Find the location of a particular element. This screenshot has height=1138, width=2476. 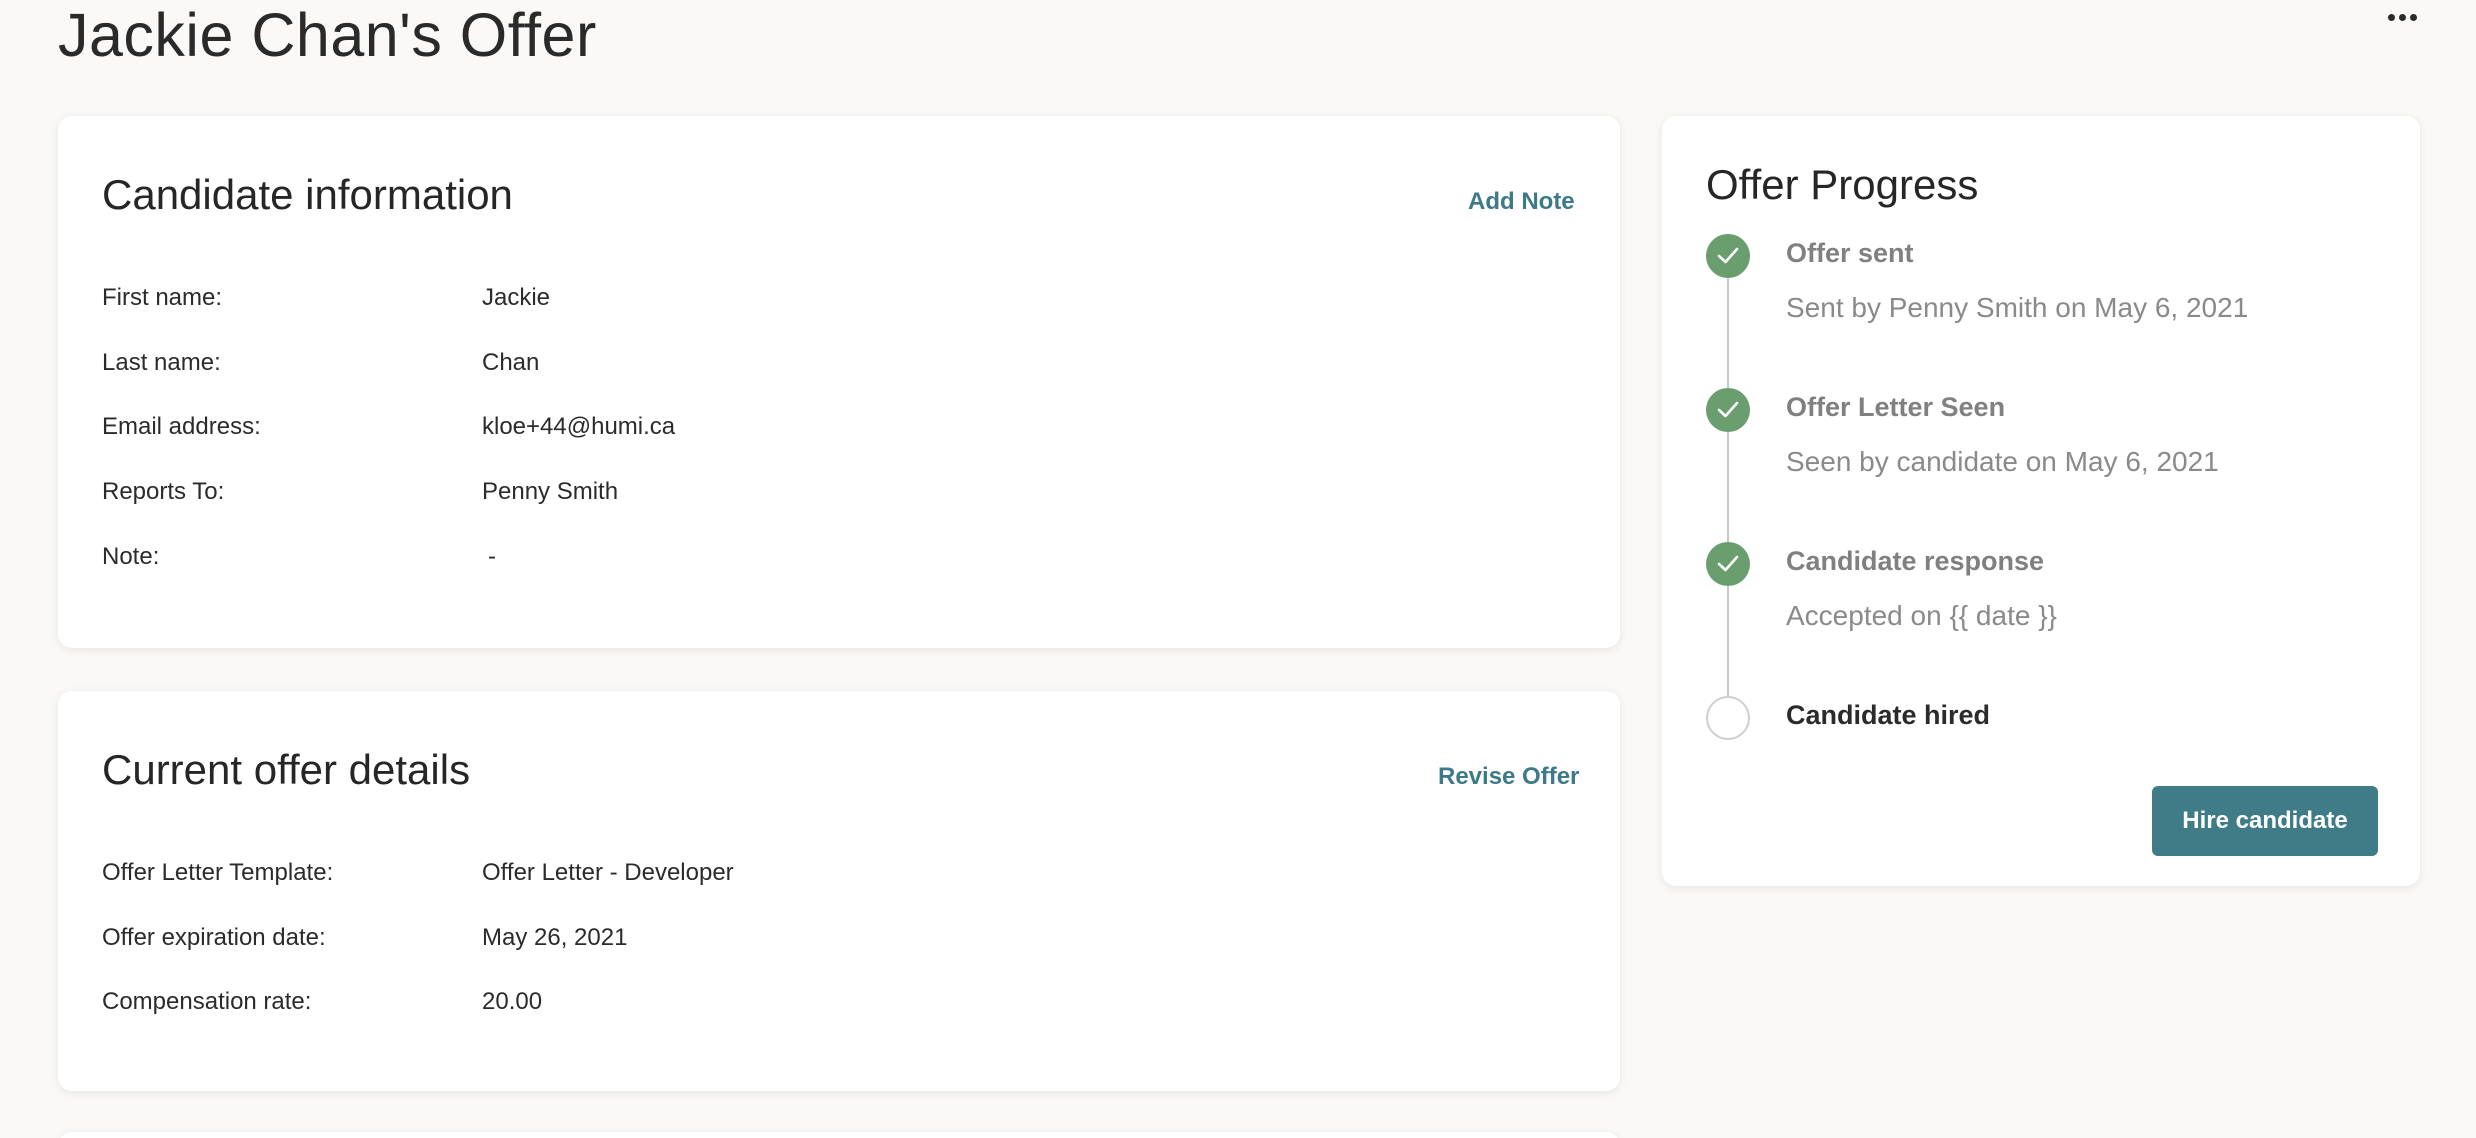

field-value: Penny Smith is located at coordinates (550, 491).